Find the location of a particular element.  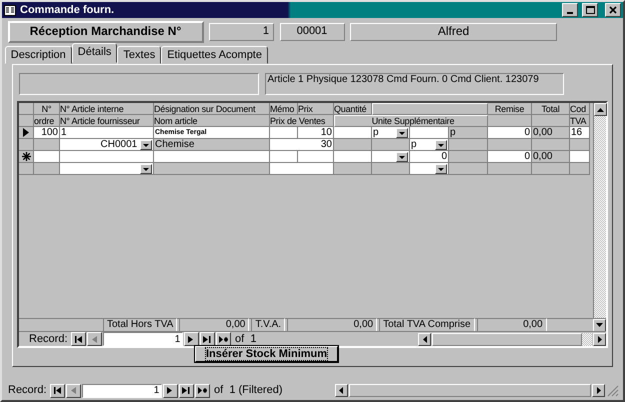

close-icon is located at coordinates (613, 10).